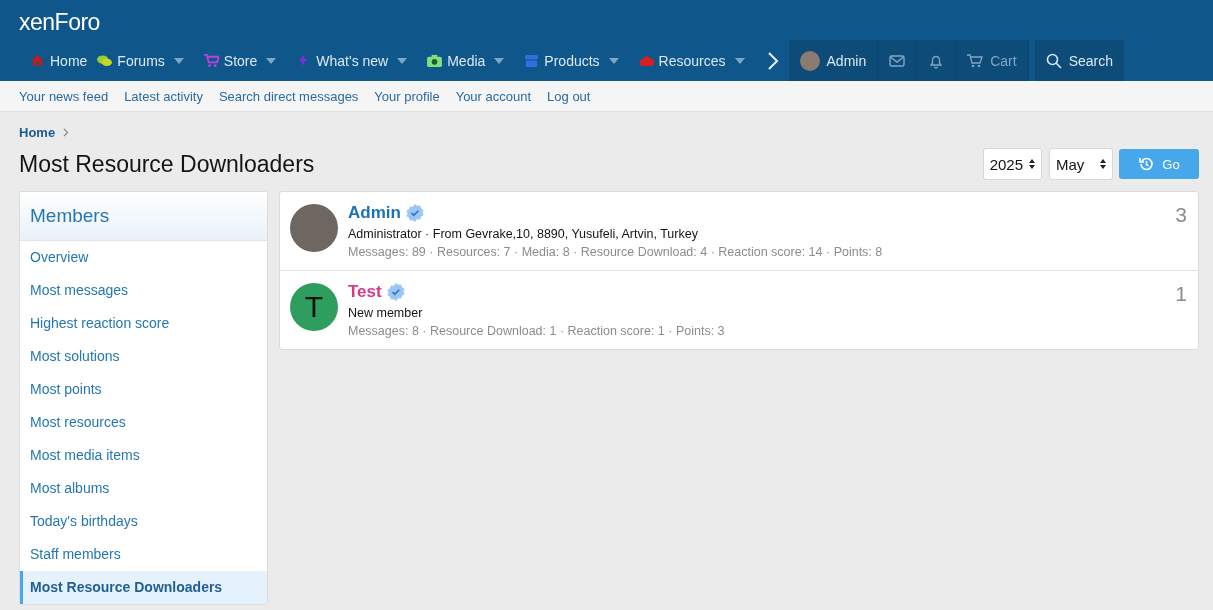 Image resolution: width=1213 pixels, height=610 pixels. What do you see at coordinates (143, 554) in the screenshot?
I see `sidebar-item: Staff members` at bounding box center [143, 554].